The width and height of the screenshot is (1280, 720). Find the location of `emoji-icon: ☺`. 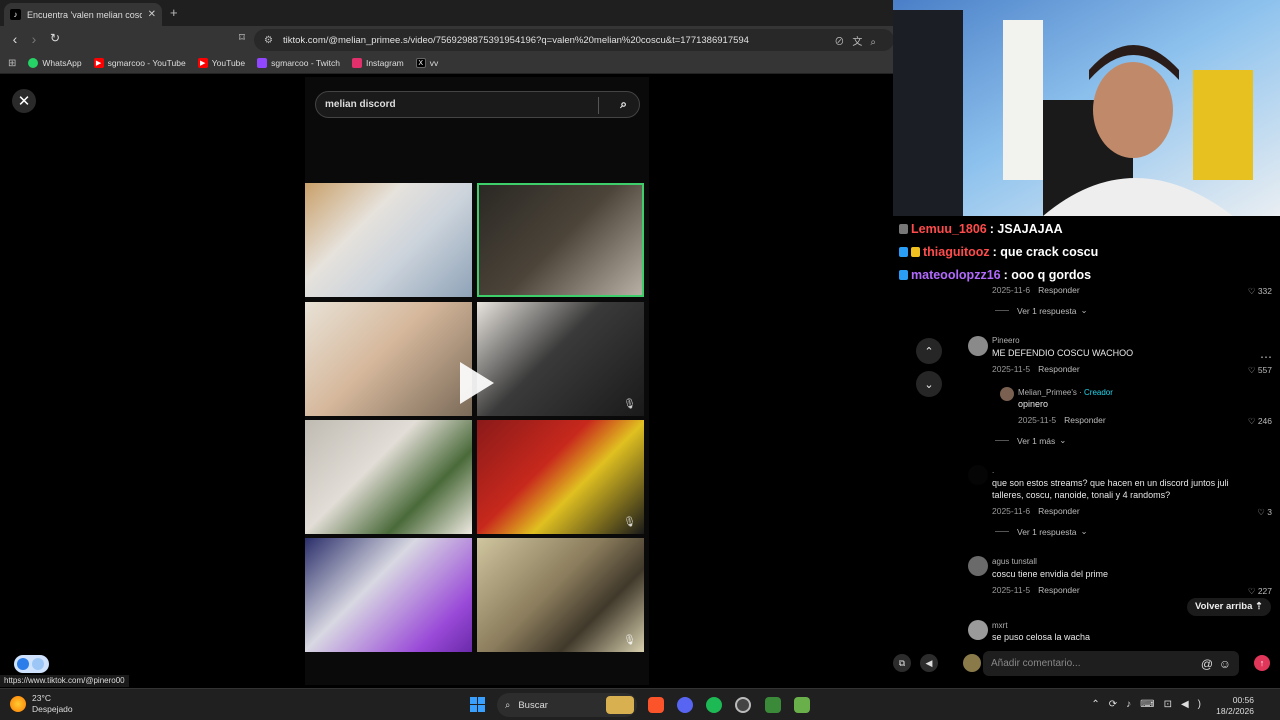

emoji-icon: ☺ is located at coordinates (1225, 664).